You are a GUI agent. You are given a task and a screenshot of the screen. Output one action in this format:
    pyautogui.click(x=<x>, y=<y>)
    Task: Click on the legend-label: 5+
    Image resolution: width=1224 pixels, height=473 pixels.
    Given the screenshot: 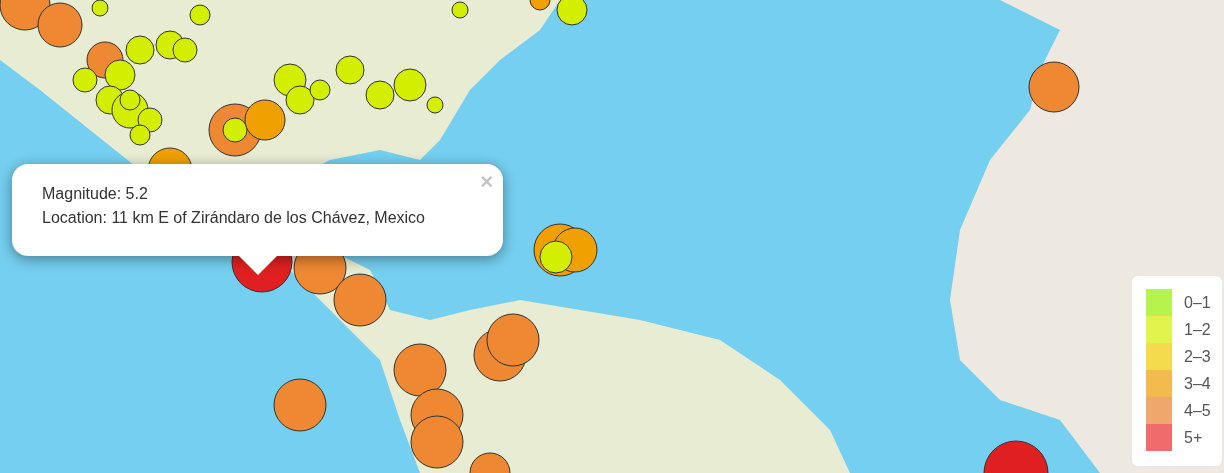 What is the action you would take?
    pyautogui.click(x=1193, y=437)
    